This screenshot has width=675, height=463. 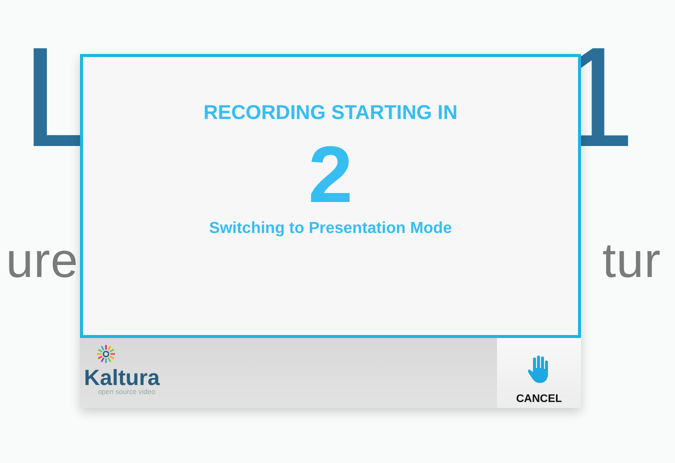 What do you see at coordinates (42, 261) in the screenshot?
I see `slide-subtitle: ure` at bounding box center [42, 261].